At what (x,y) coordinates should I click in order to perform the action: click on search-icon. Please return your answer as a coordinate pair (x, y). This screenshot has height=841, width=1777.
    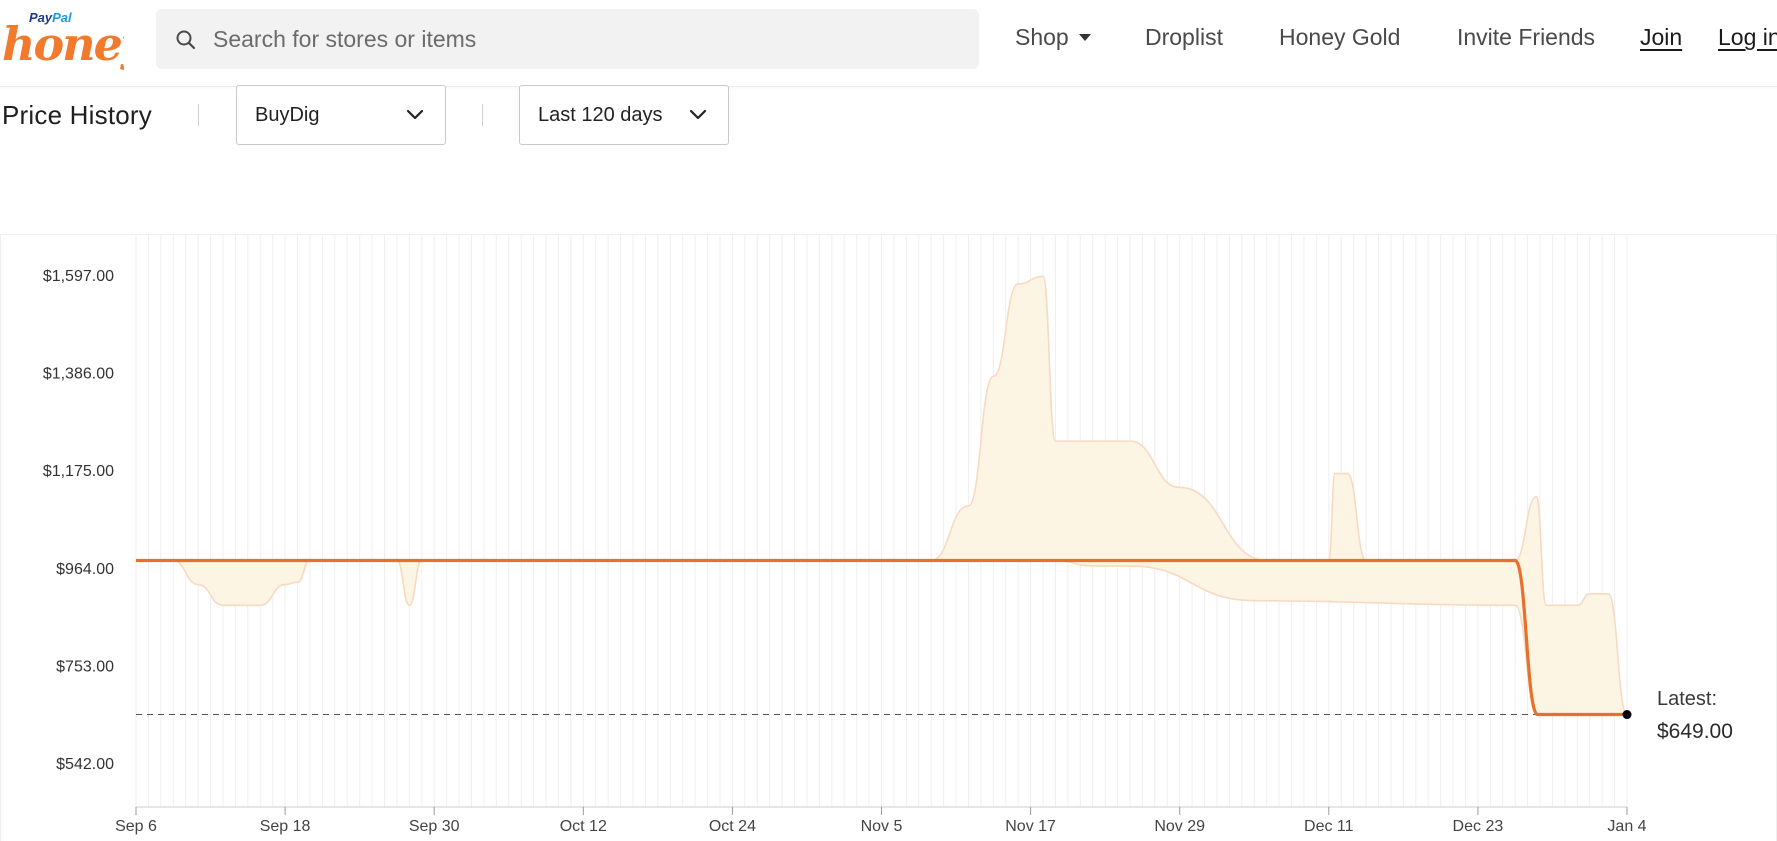
    Looking at the image, I should click on (186, 40).